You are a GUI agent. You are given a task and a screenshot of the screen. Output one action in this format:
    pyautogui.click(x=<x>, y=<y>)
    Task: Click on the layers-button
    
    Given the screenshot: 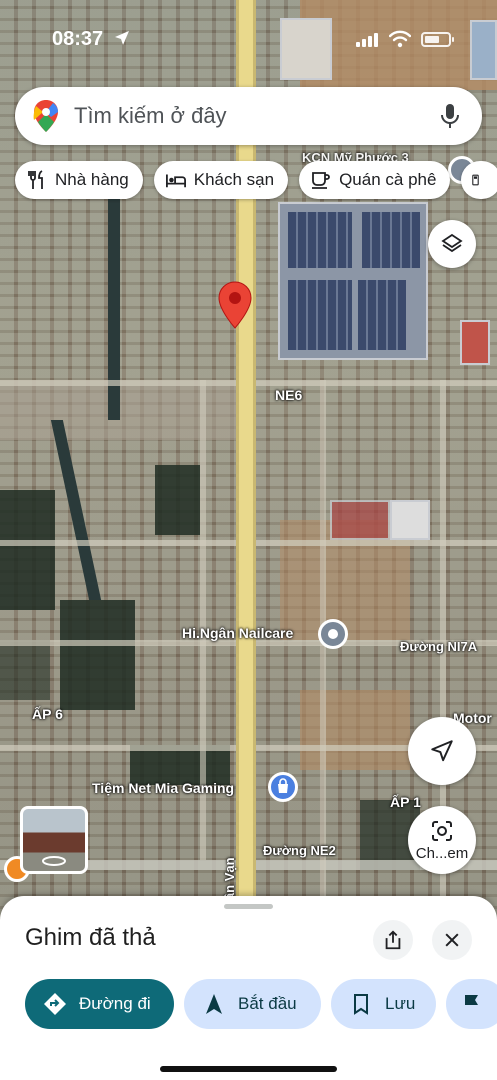 What is the action you would take?
    pyautogui.click(x=452, y=244)
    